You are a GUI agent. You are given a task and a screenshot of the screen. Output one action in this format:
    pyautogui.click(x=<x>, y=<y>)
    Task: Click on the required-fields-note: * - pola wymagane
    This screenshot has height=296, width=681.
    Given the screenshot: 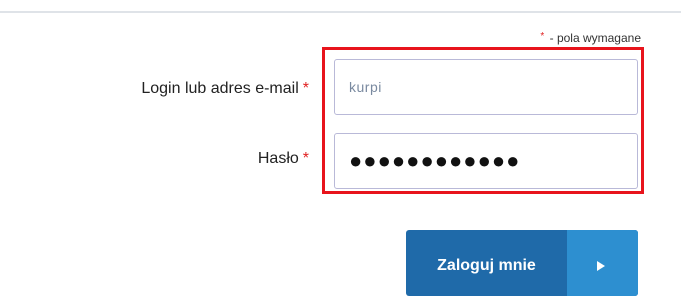 What is the action you would take?
    pyautogui.click(x=590, y=38)
    